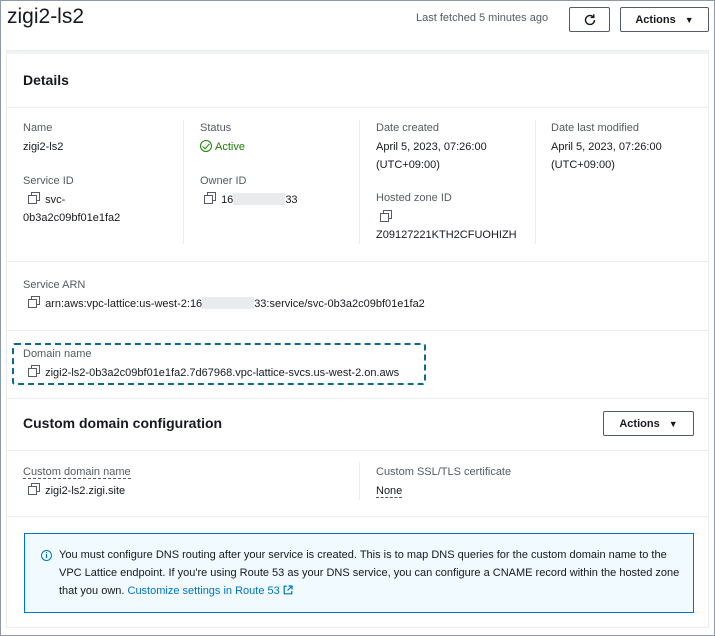  What do you see at coordinates (55, 200) in the screenshot?
I see `service-id-line1: svc-` at bounding box center [55, 200].